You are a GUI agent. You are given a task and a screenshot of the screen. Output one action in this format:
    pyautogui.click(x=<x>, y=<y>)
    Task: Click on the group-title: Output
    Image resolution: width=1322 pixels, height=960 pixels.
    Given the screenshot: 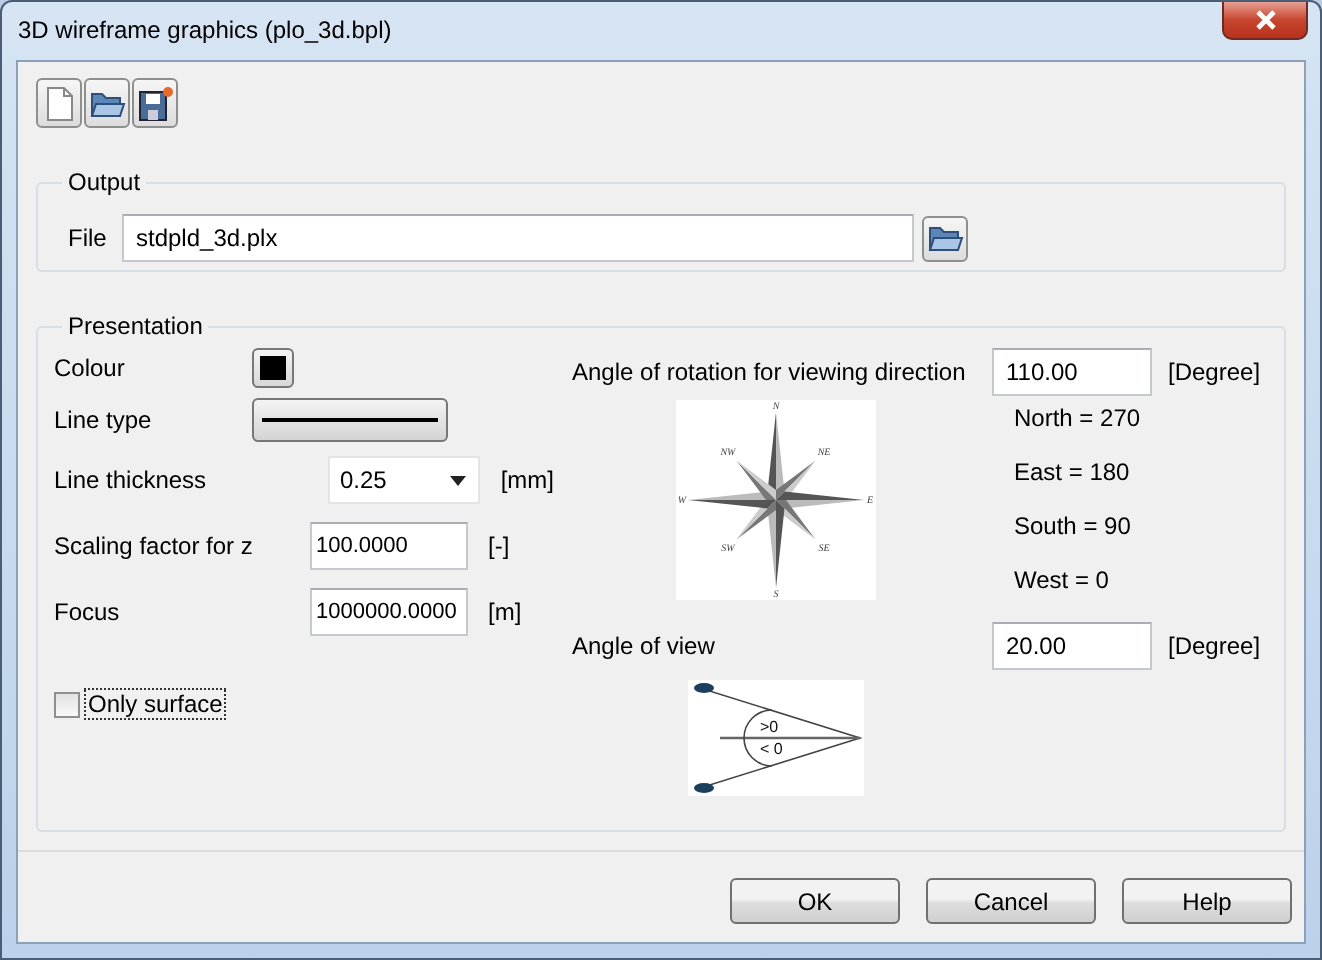 What is the action you would take?
    pyautogui.click(x=104, y=182)
    